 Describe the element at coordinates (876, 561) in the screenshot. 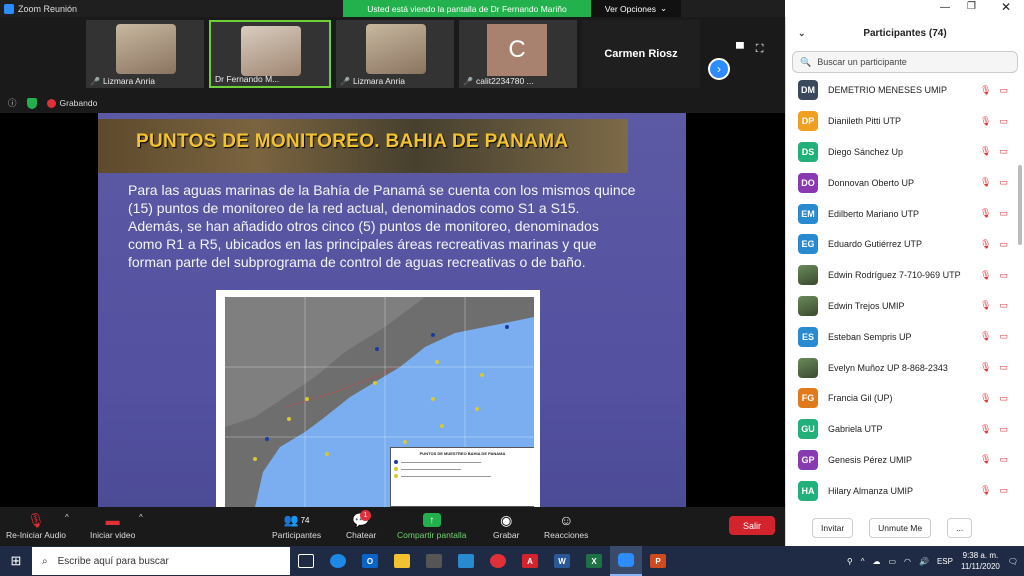

I see `onedrive-icon: ☁` at that location.